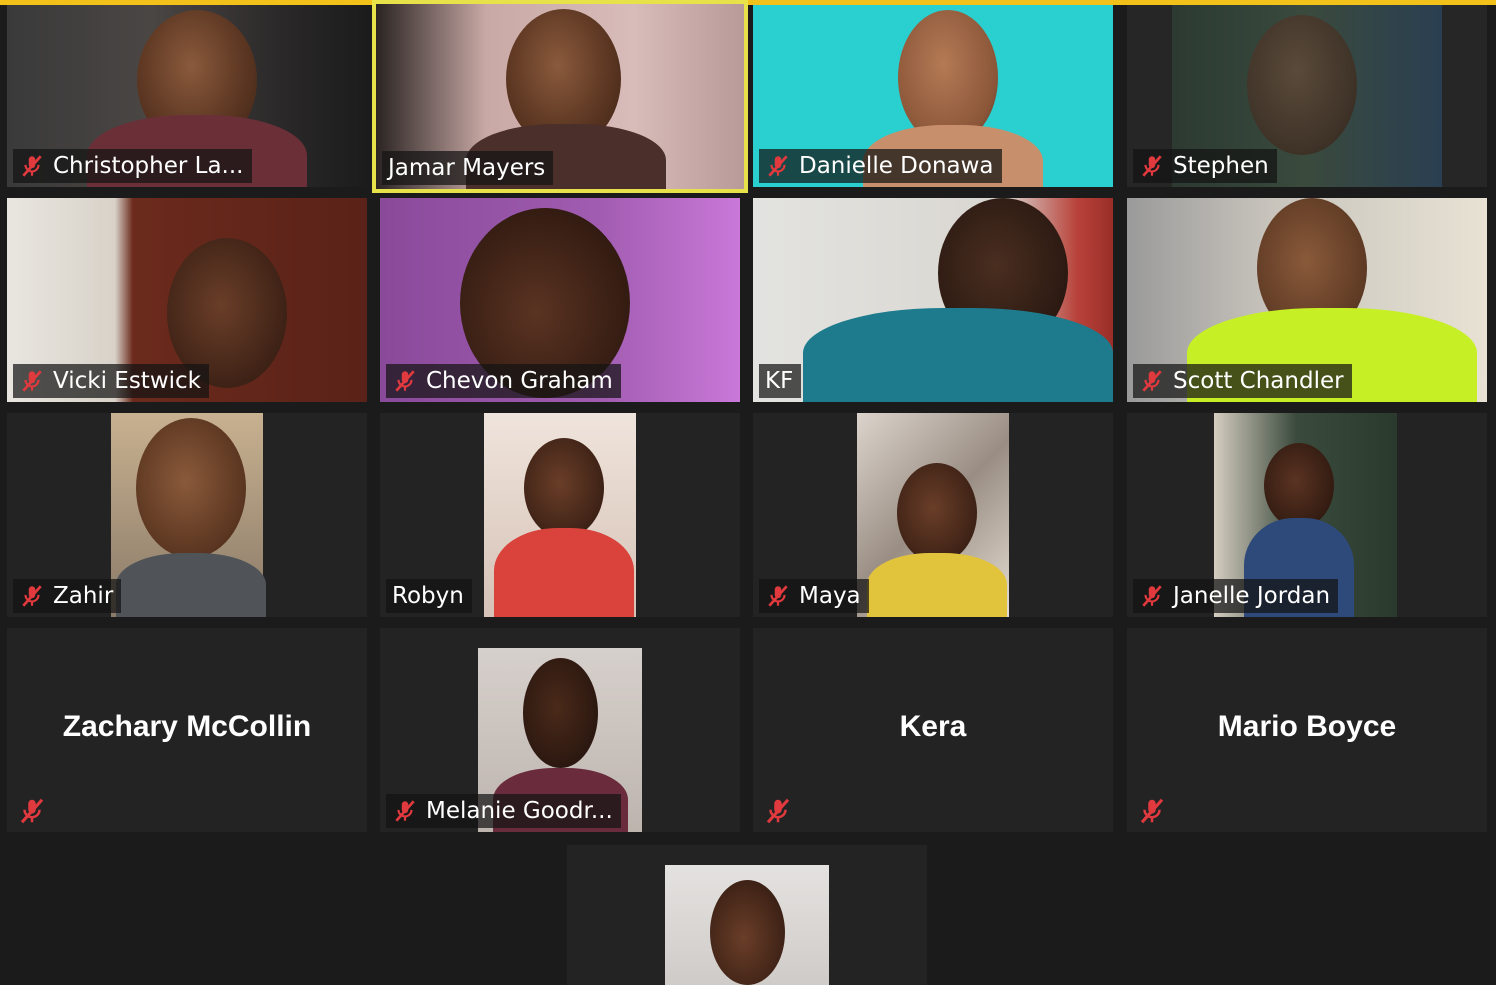  I want to click on participant-name: Vicki Estwick, so click(127, 381).